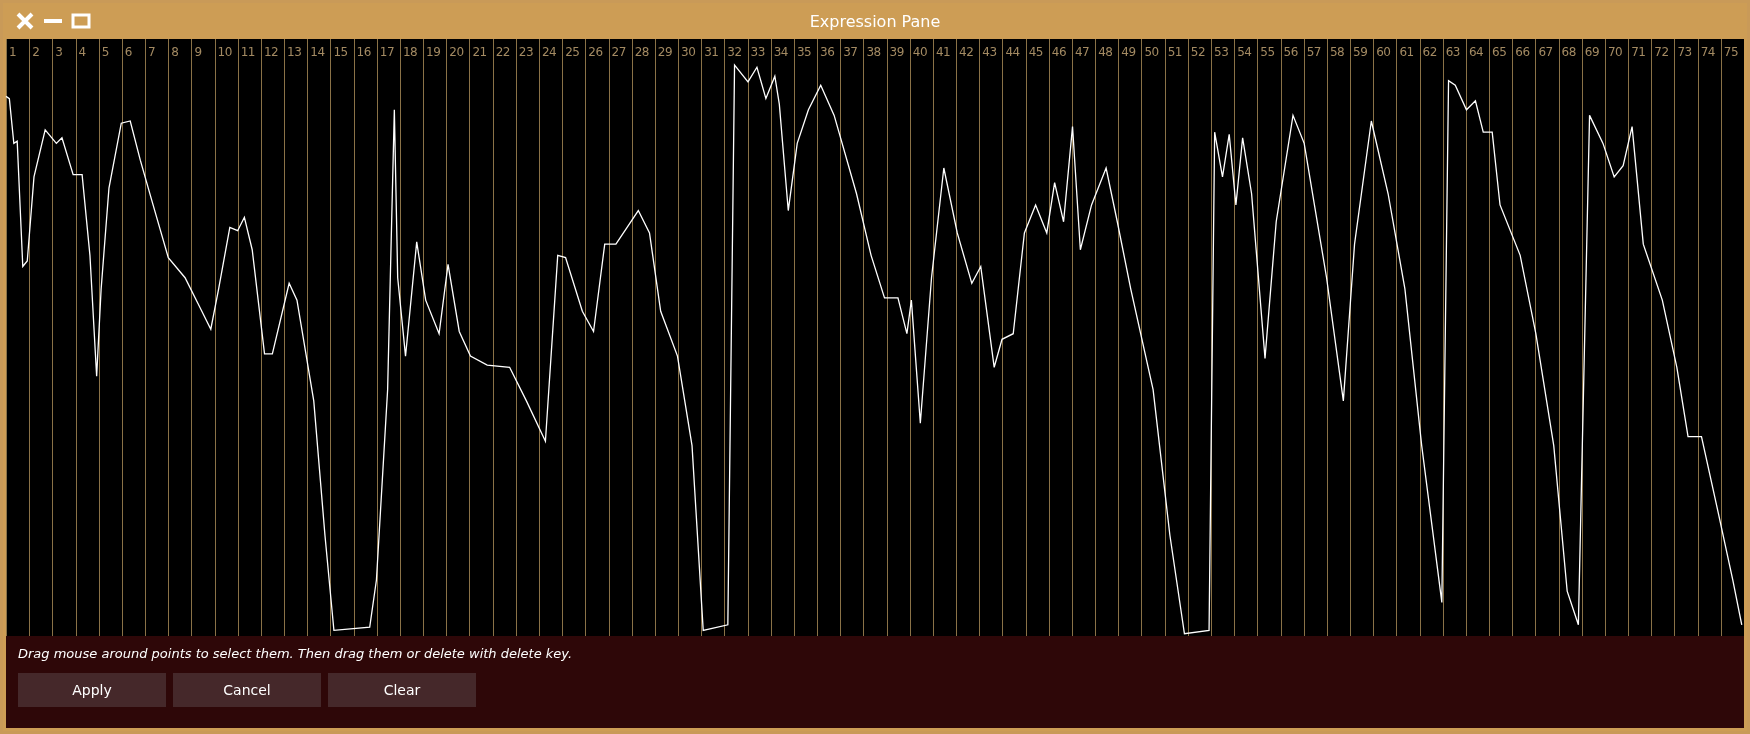 The height and width of the screenshot is (734, 1750). I want to click on bar-number: 3, so click(59, 52).